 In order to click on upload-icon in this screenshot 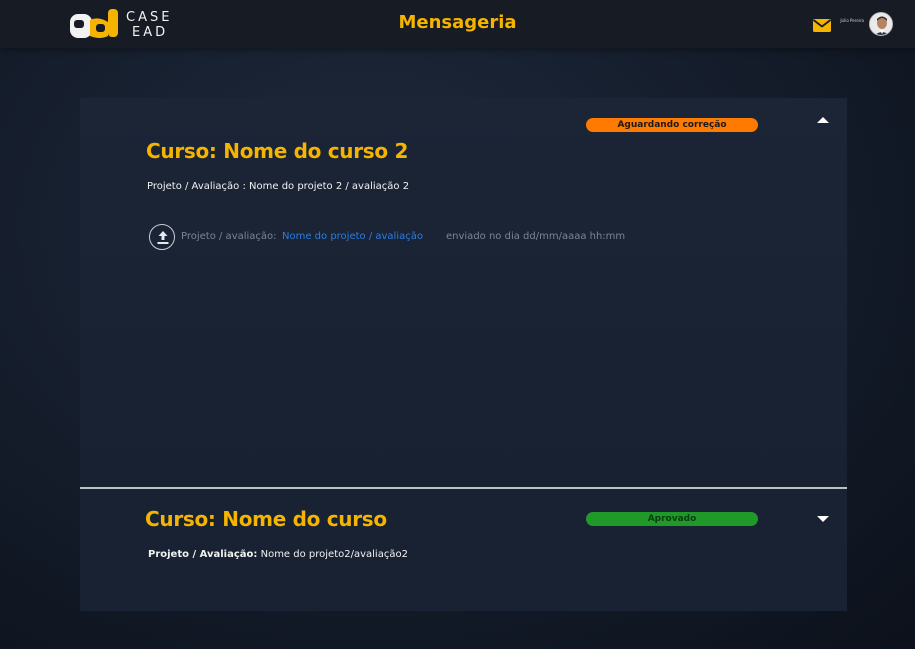, I will do `click(162, 237)`.